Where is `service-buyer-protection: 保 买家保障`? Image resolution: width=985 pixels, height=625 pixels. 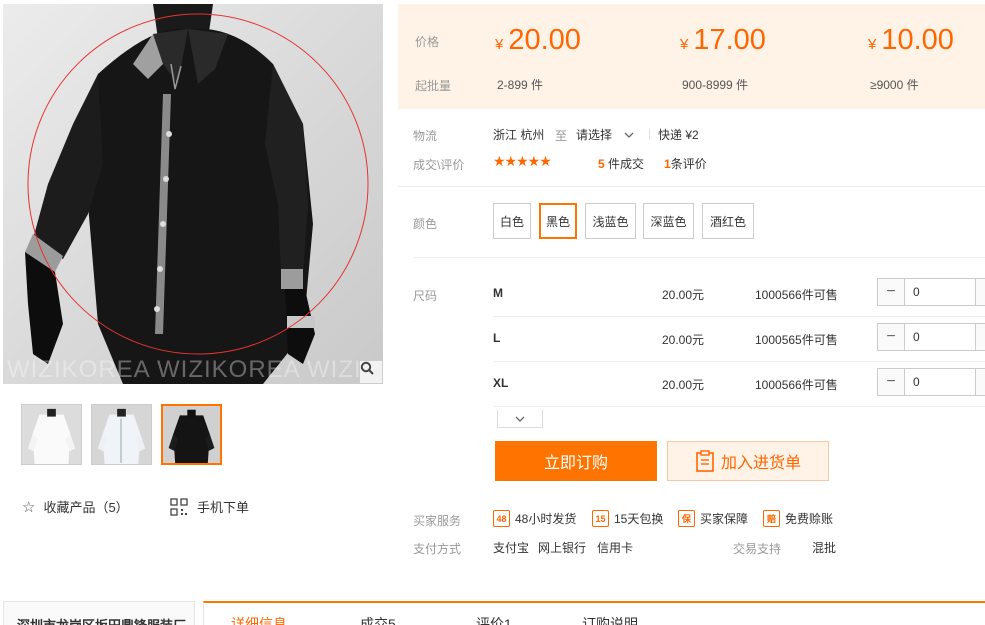
service-buyer-protection: 保 买家保障 is located at coordinates (713, 518).